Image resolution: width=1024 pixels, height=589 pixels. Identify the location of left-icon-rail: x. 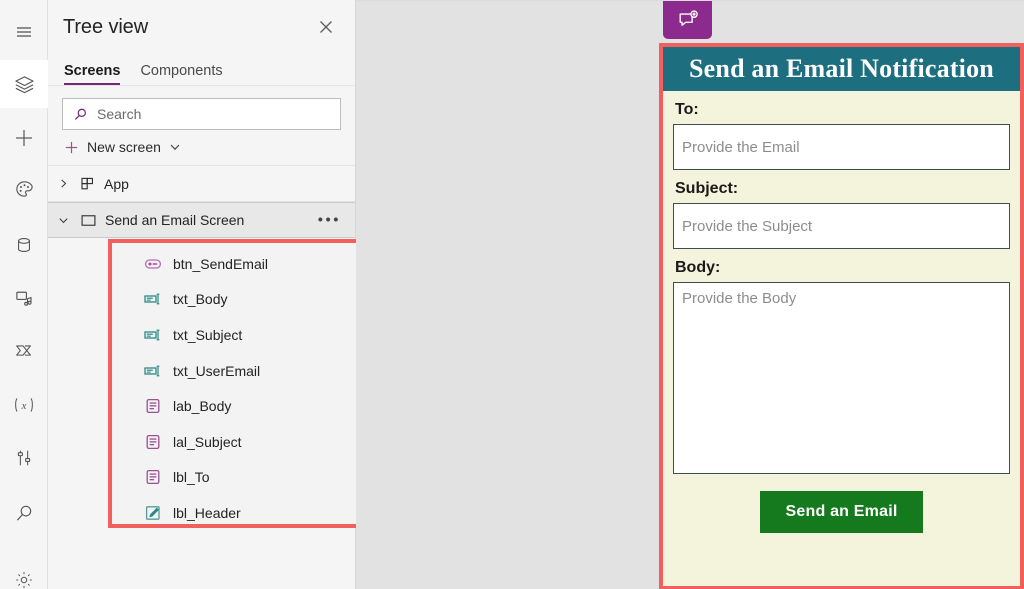
(24, 294).